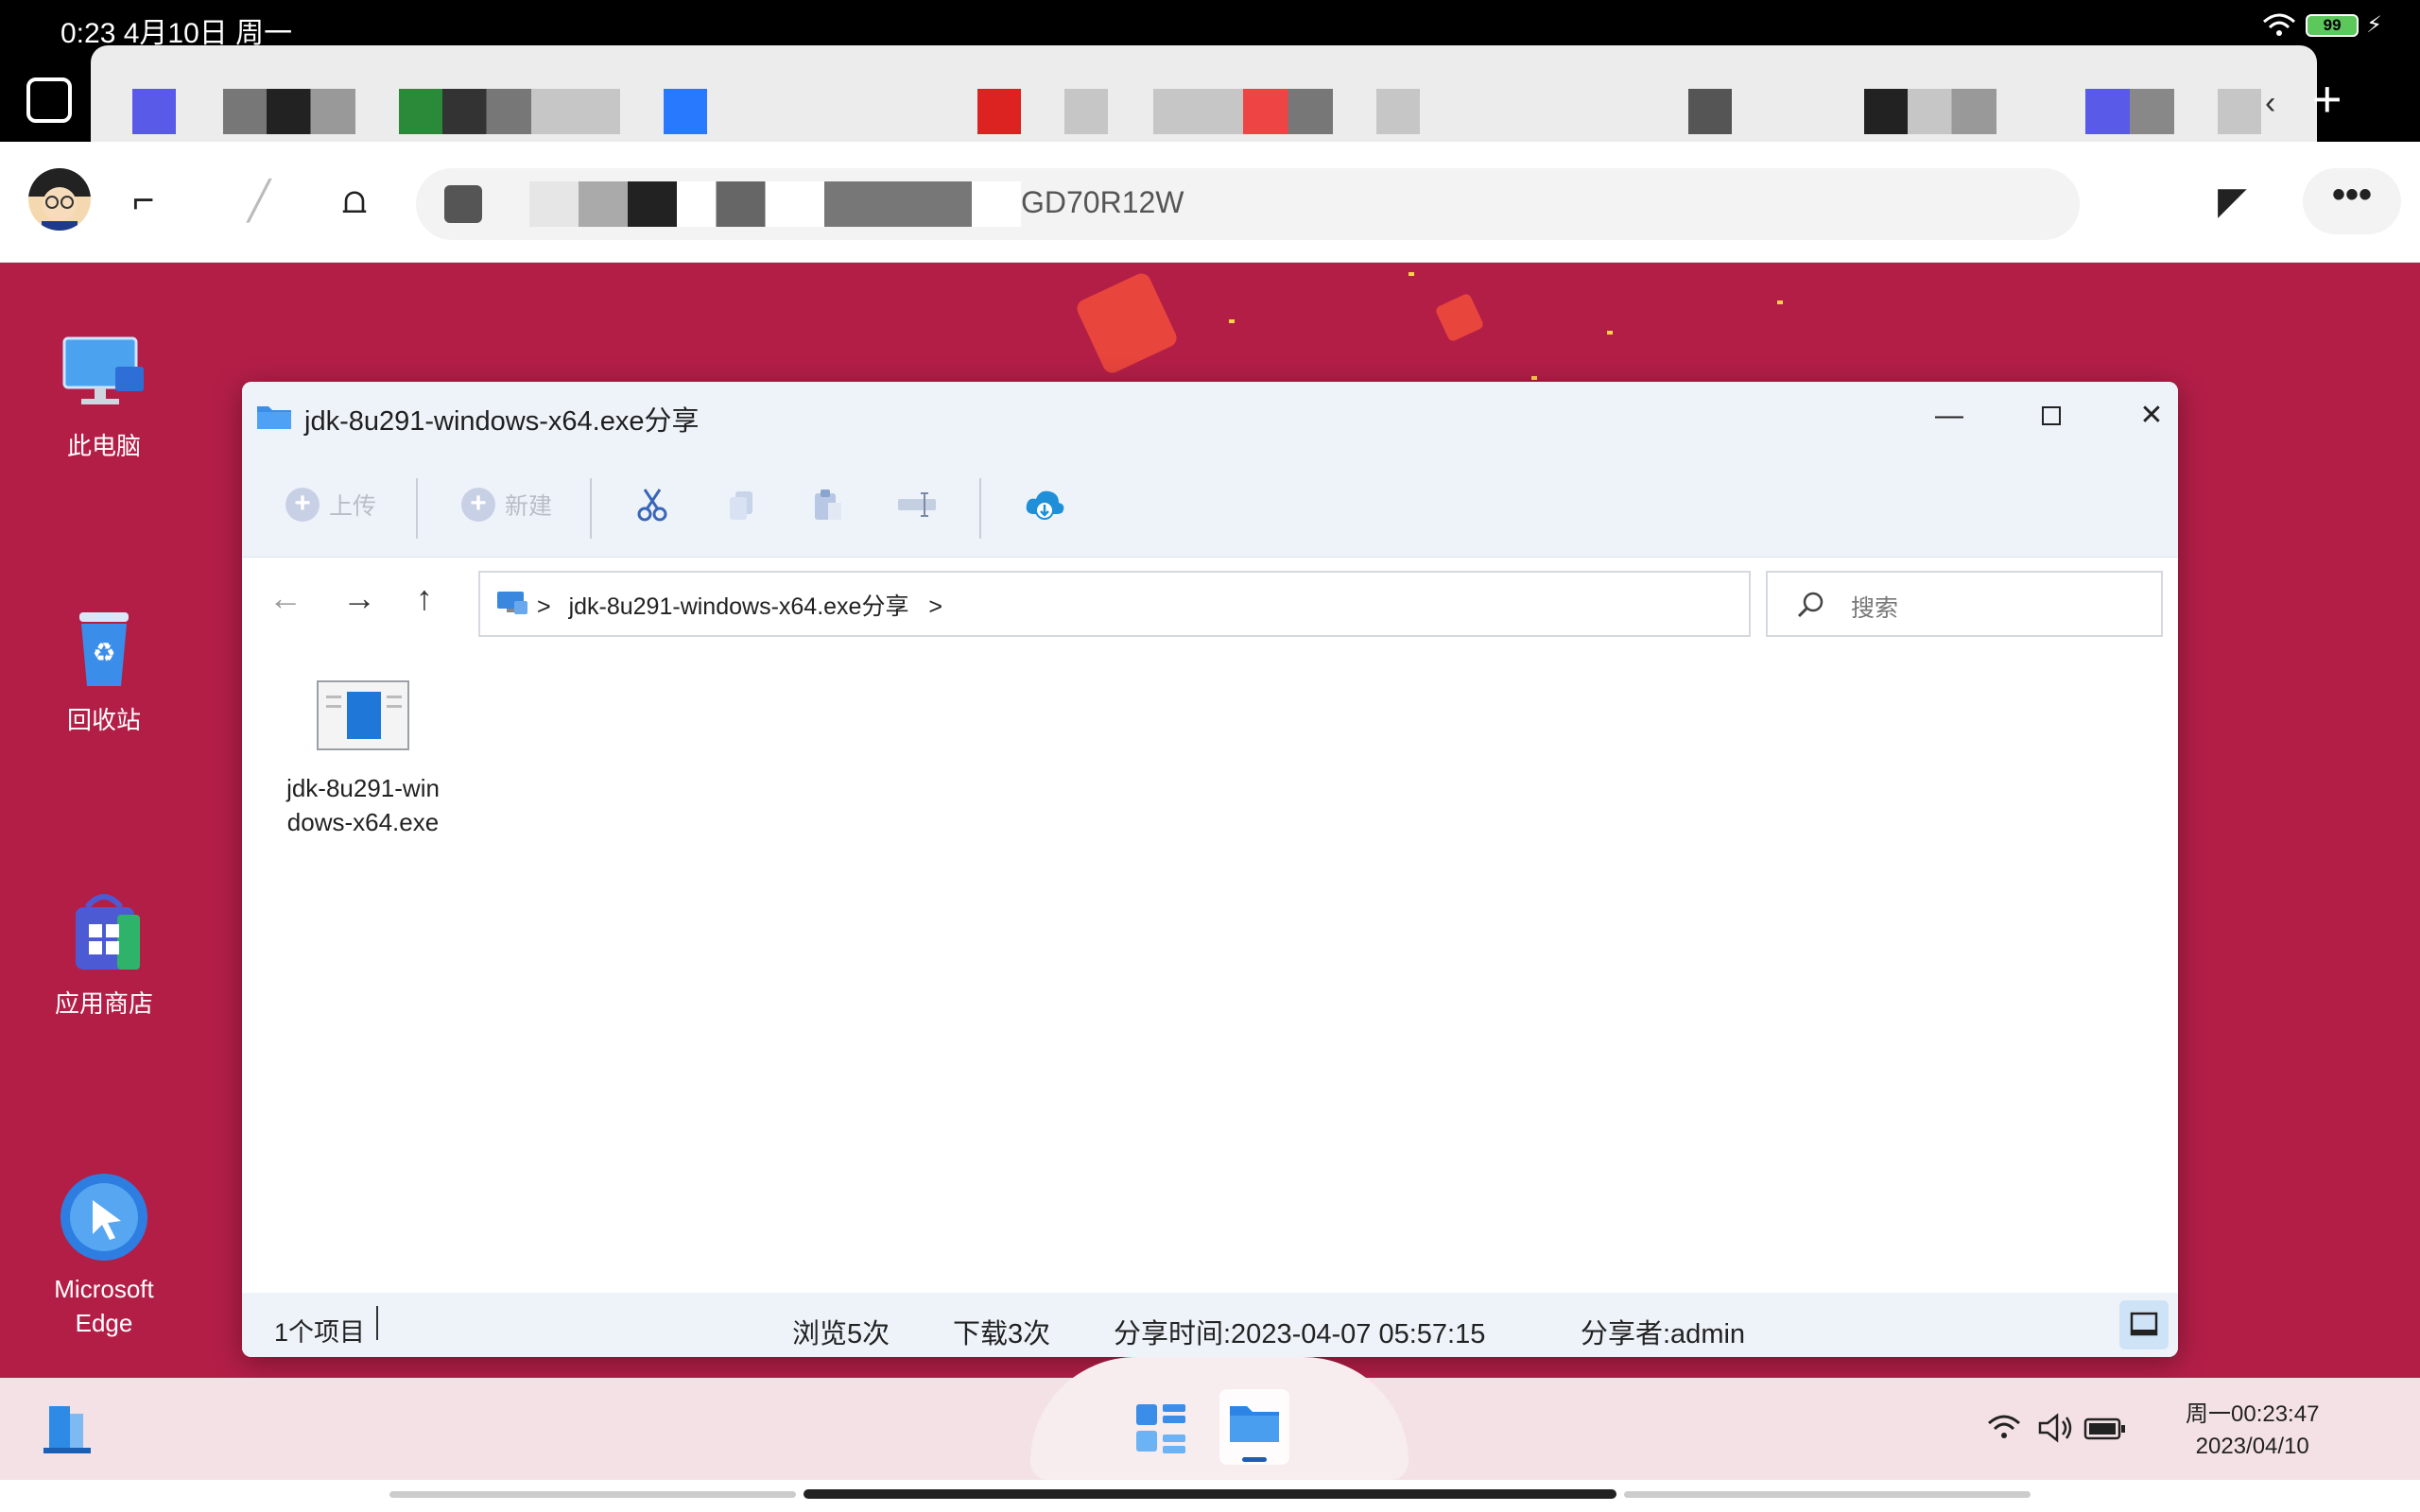 The width and height of the screenshot is (2420, 1512). Describe the element at coordinates (104, 374) in the screenshot. I see `computer-icon` at that location.